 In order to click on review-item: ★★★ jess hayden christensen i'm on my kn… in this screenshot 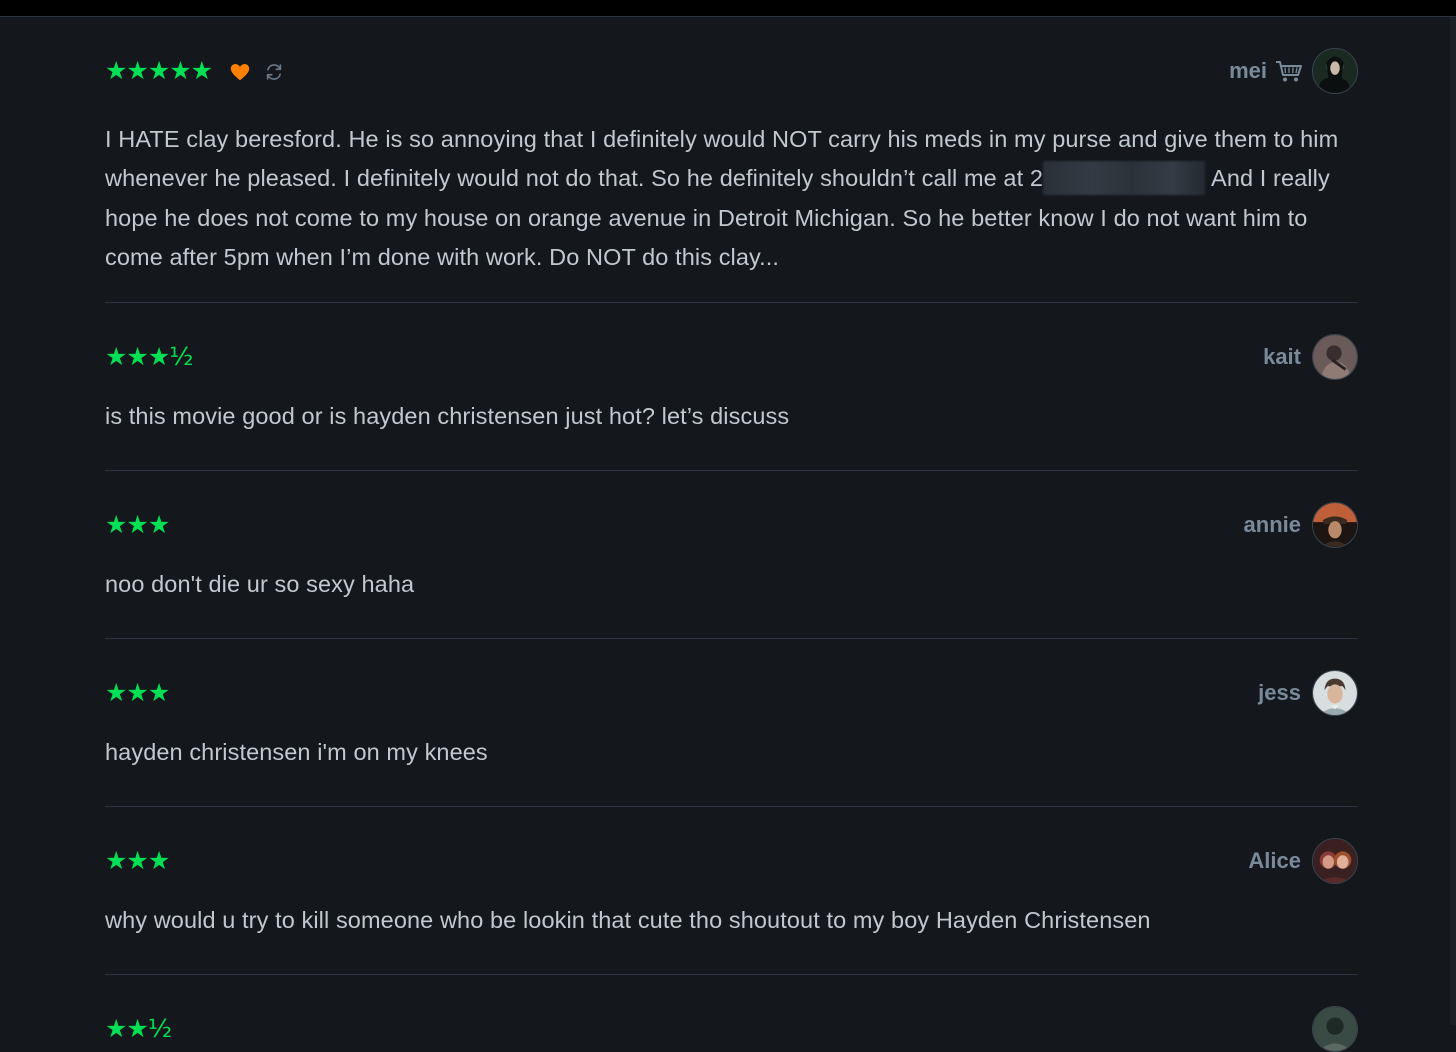, I will do `click(731, 723)`.